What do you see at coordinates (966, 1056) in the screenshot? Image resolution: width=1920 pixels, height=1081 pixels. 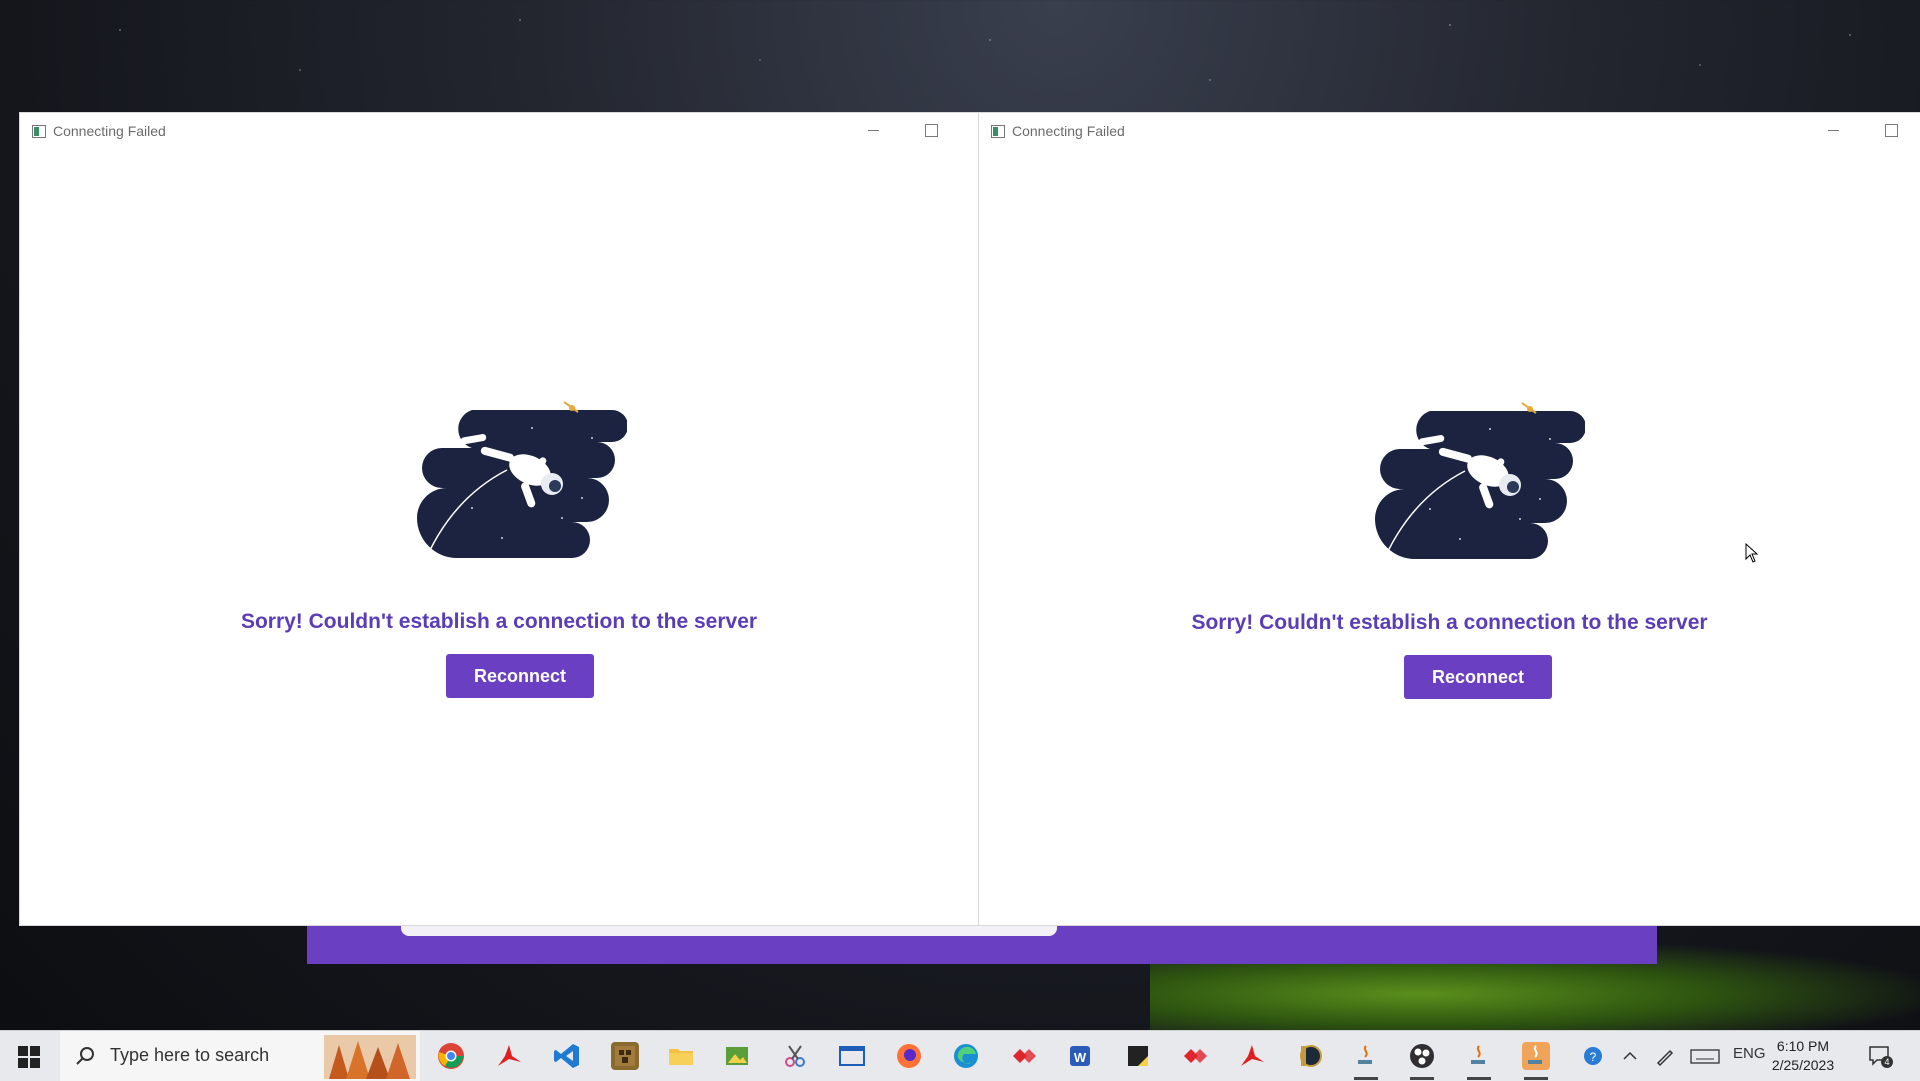 I see `edge-icon` at bounding box center [966, 1056].